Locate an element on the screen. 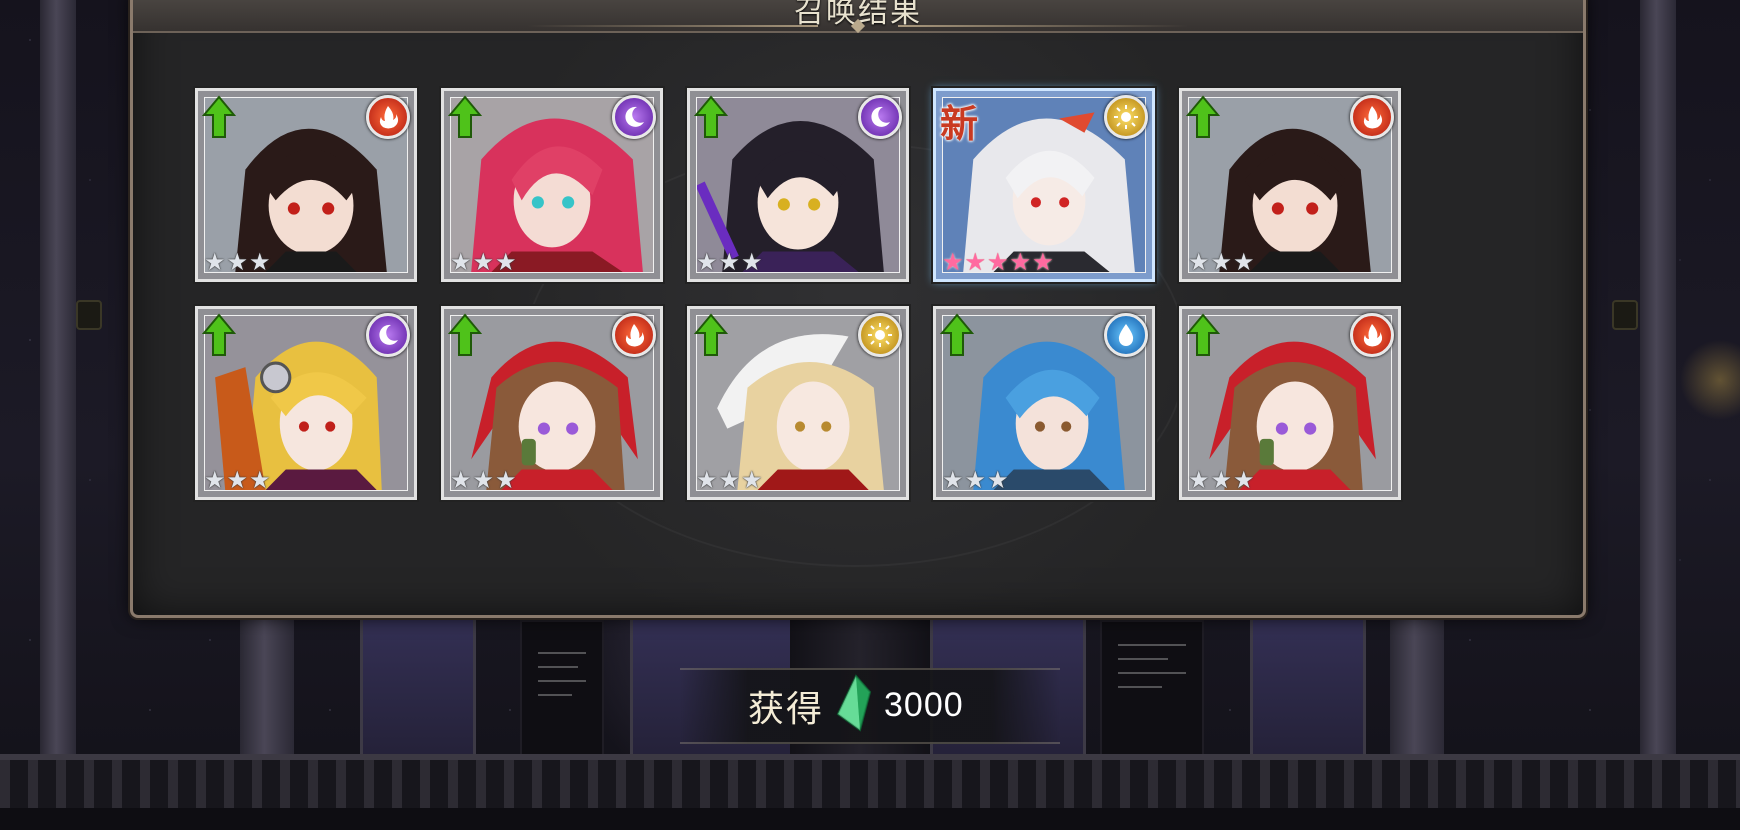 The image size is (1740, 830). water-element-icon is located at coordinates (1126, 335).